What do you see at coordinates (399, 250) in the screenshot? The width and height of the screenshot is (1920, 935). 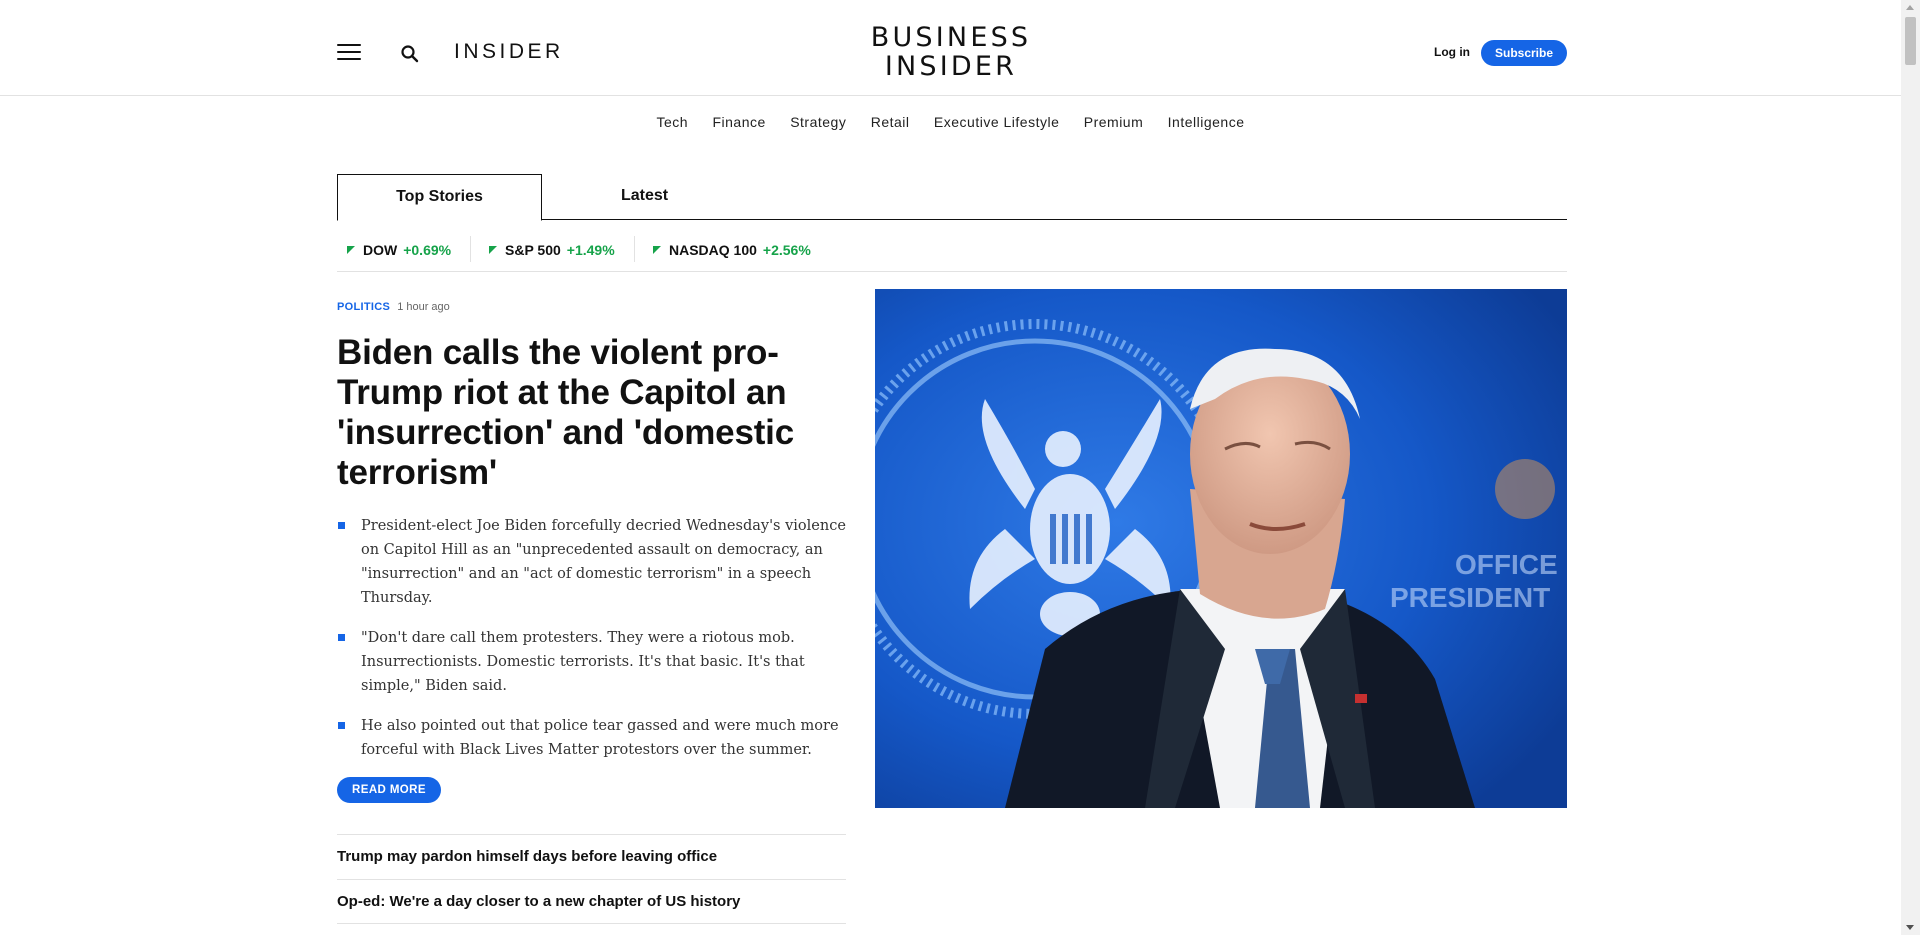 I see `market-dow: DOW +0.69%` at bounding box center [399, 250].